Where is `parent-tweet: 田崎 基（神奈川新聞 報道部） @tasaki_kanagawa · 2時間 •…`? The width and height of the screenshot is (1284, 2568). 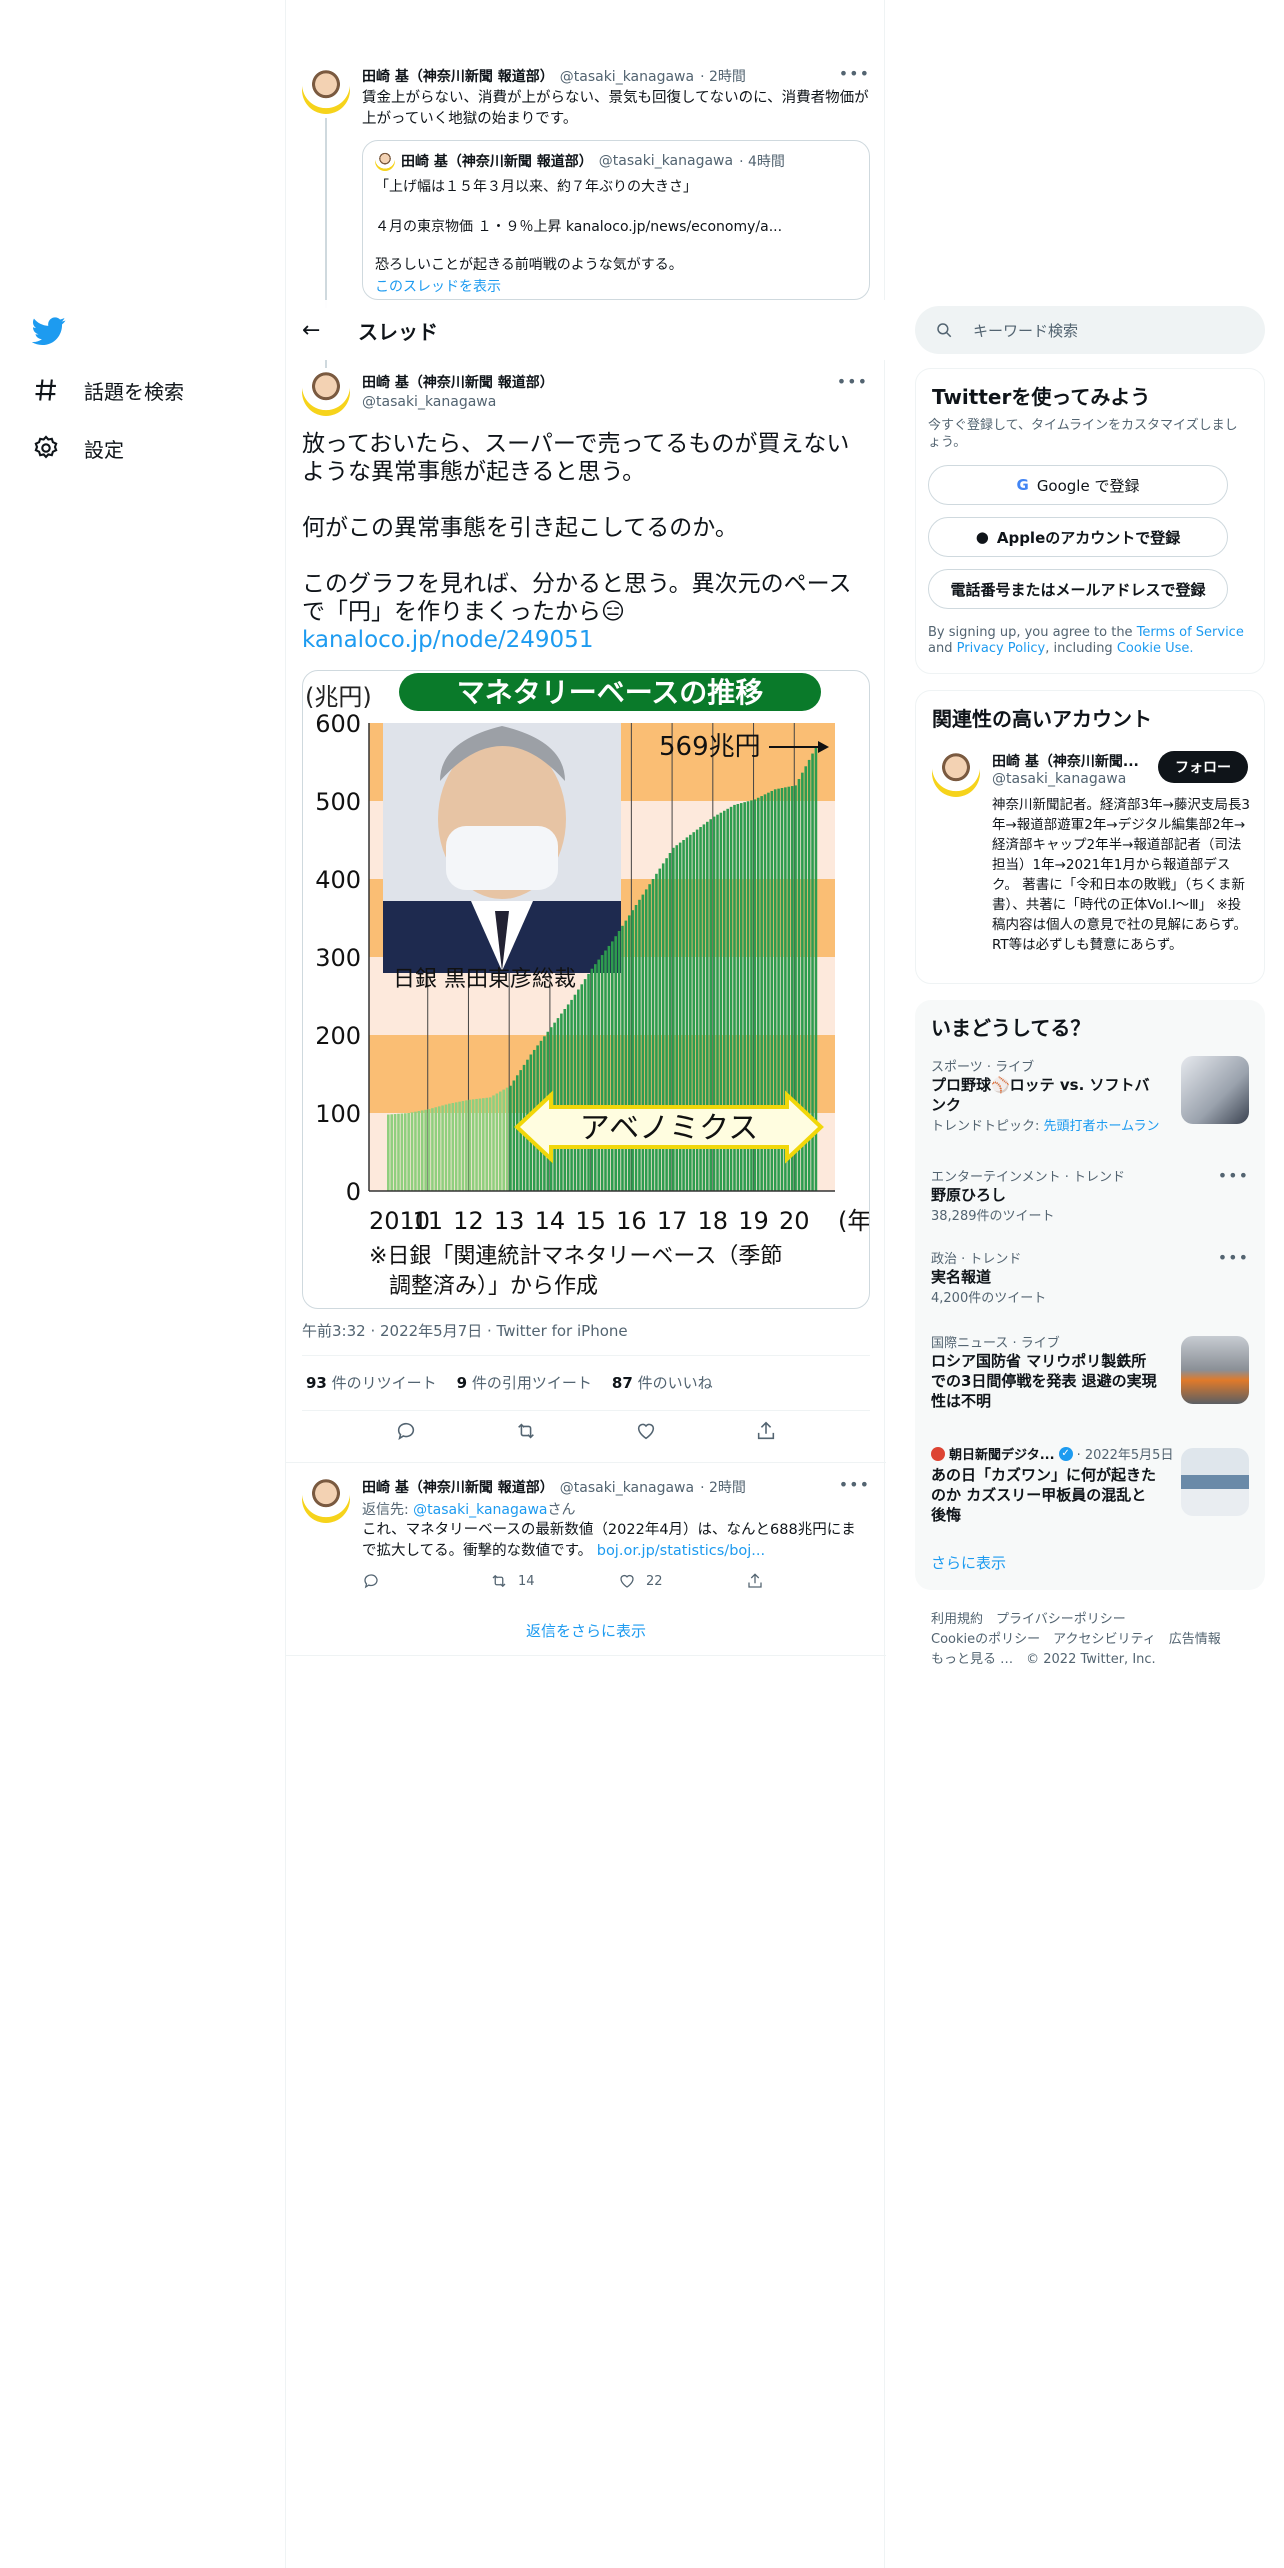 parent-tweet: 田崎 基（神奈川新聞 報道部） @tasaki_kanagawa · 2時間 •… is located at coordinates (586, 184).